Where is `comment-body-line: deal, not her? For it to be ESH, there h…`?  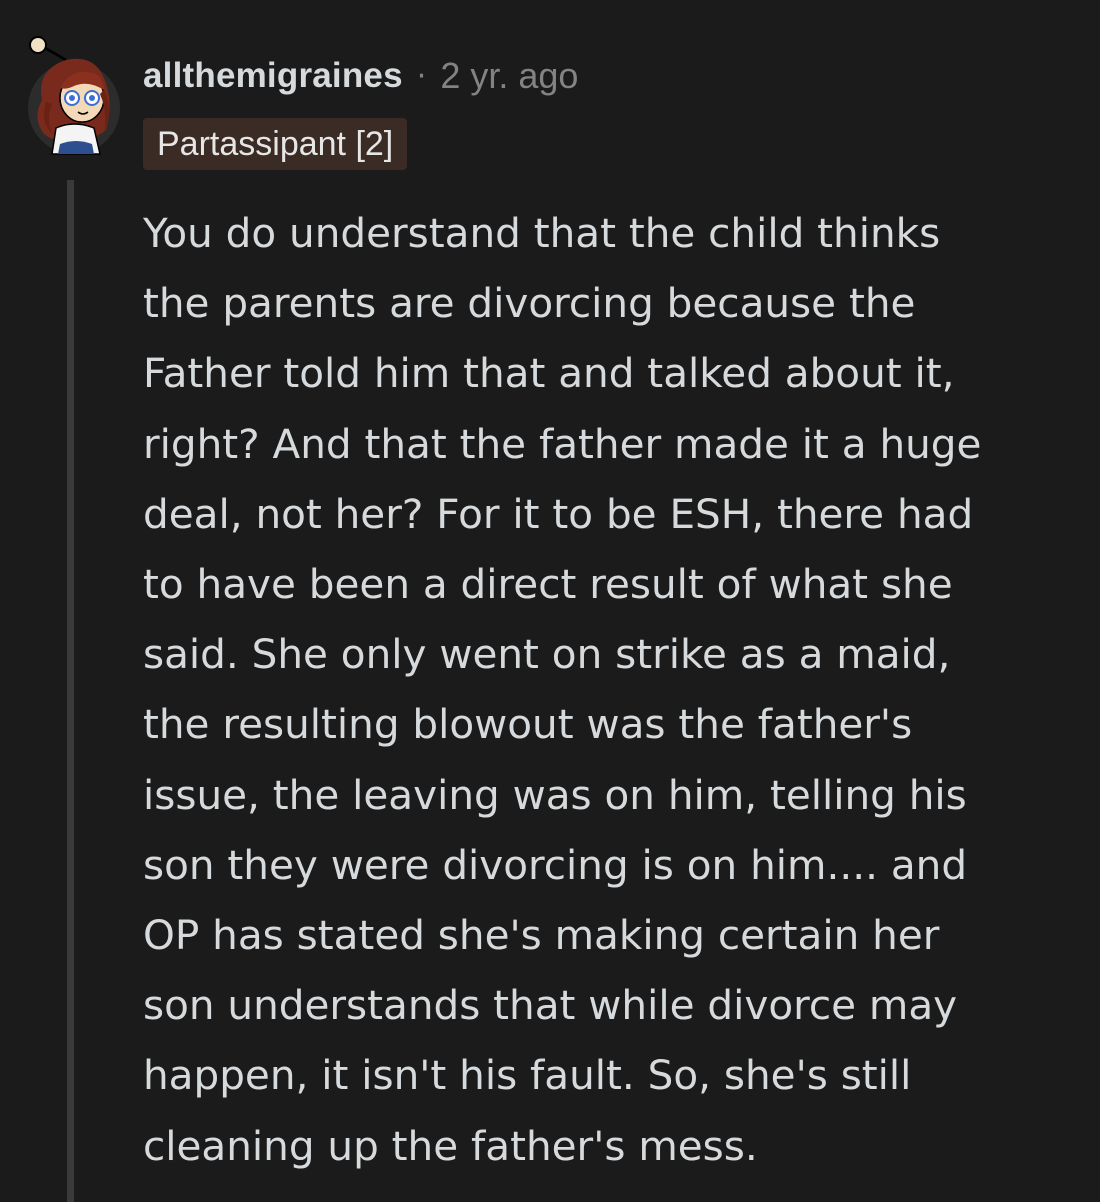 comment-body-line: deal, not her? For it to be ESH, there h… is located at coordinates (558, 513).